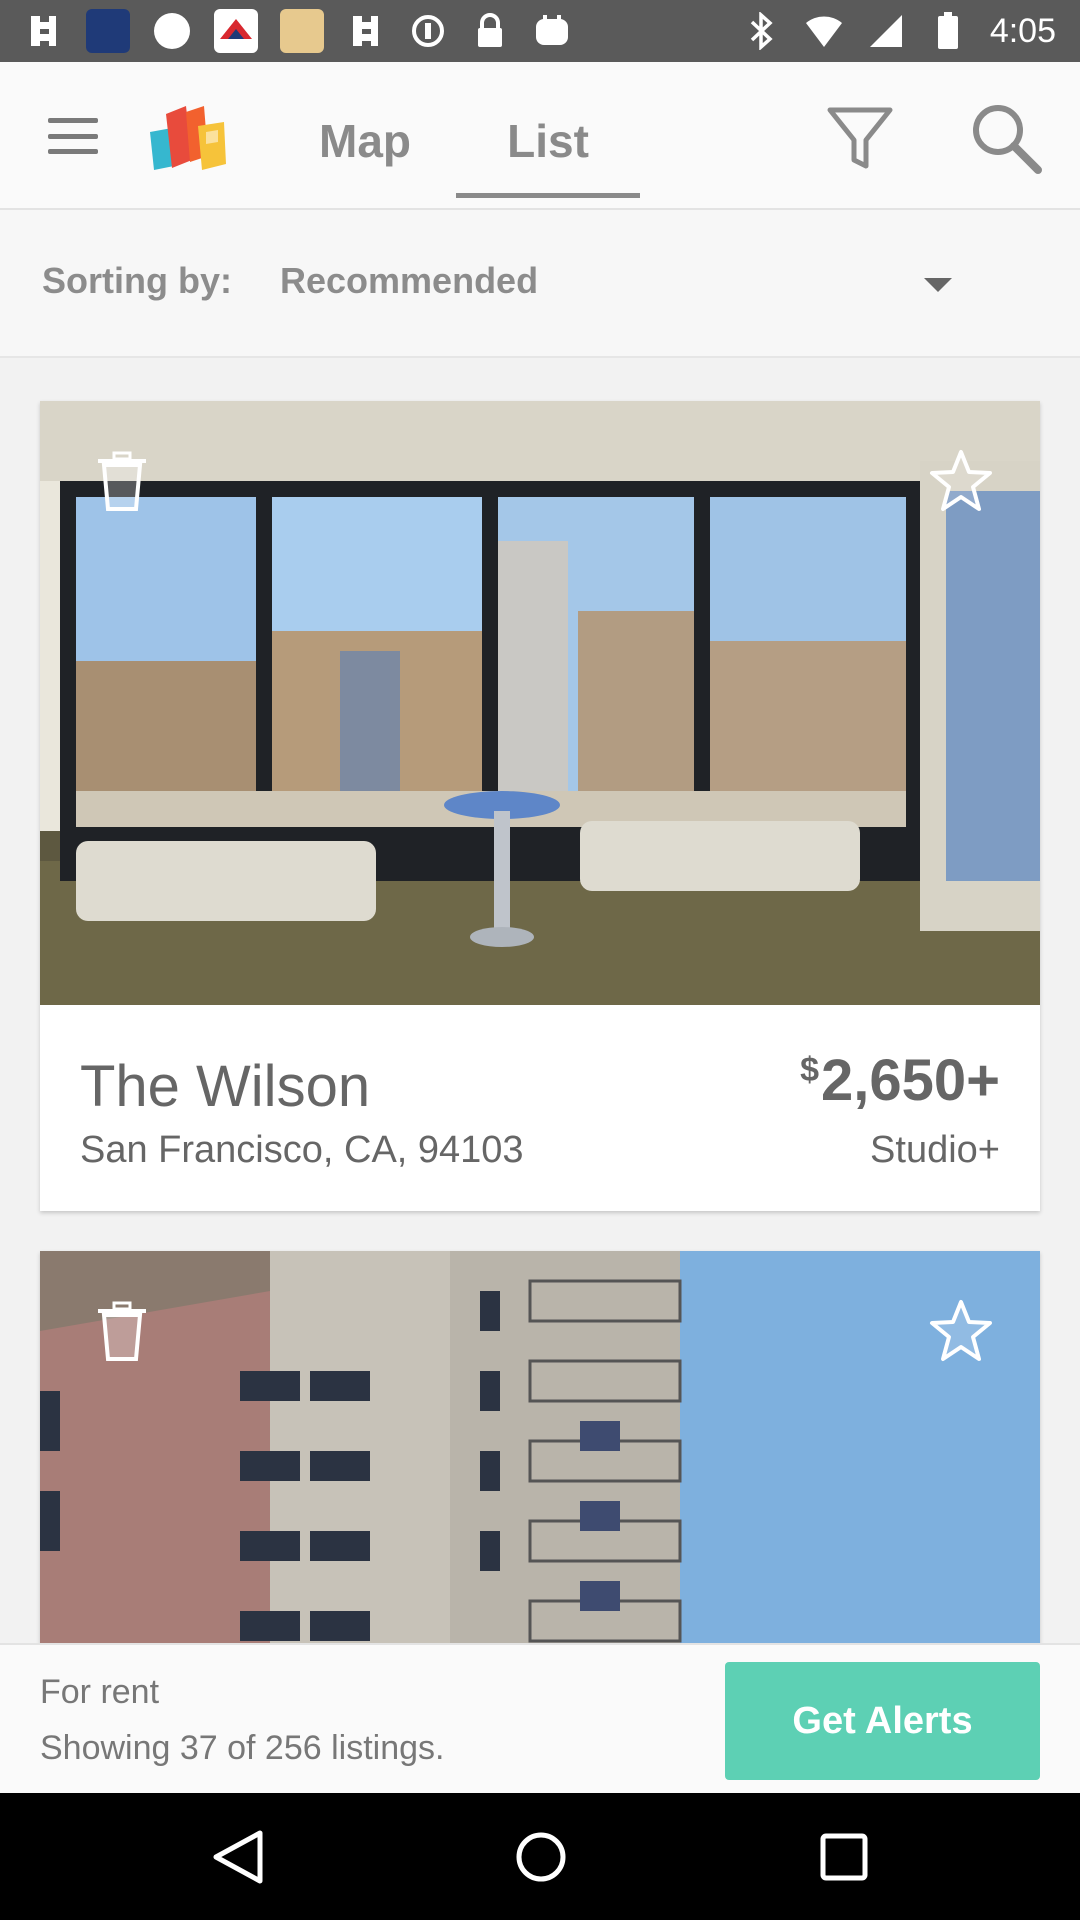  I want to click on app-notification-icon, so click(108, 31).